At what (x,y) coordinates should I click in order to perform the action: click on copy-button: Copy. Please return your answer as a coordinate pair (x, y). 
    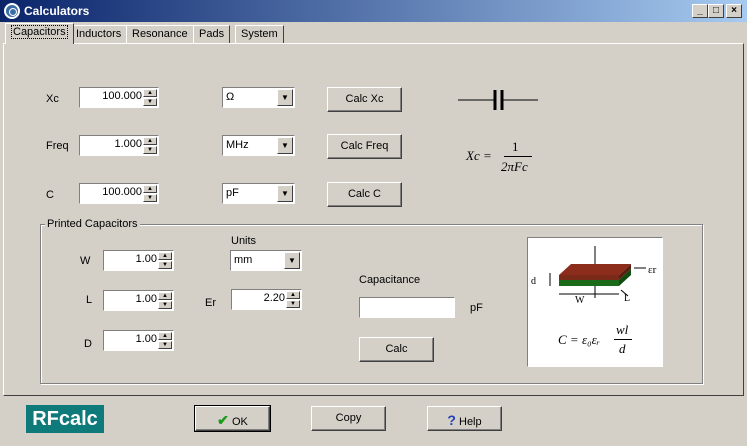
    Looking at the image, I should click on (348, 418).